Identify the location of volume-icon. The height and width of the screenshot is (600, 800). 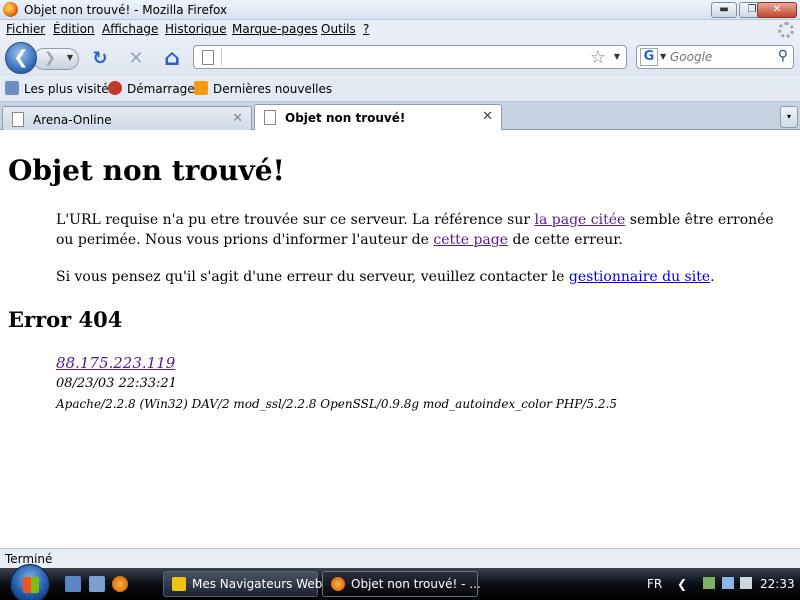
(746, 583).